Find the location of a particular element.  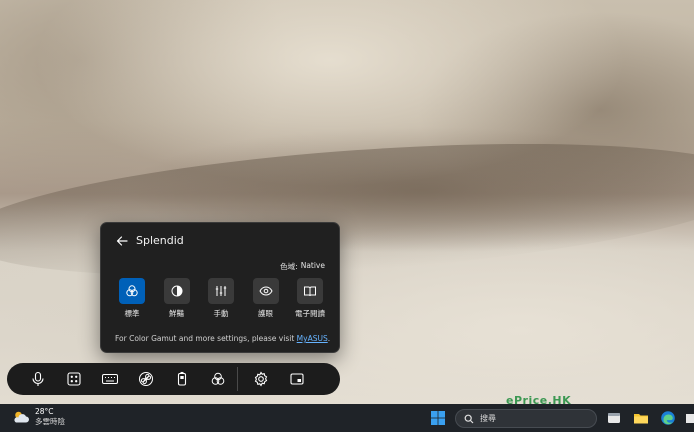

keyboard-icon is located at coordinates (110, 379).